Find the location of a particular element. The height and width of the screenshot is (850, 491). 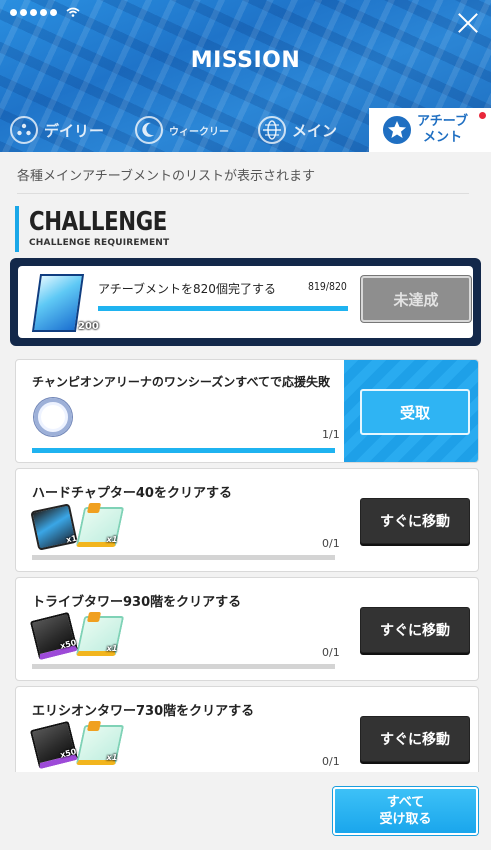

main-challenge-card: 200 アチーブメントを820個完了する 819/820 未達成 is located at coordinates (245, 302).